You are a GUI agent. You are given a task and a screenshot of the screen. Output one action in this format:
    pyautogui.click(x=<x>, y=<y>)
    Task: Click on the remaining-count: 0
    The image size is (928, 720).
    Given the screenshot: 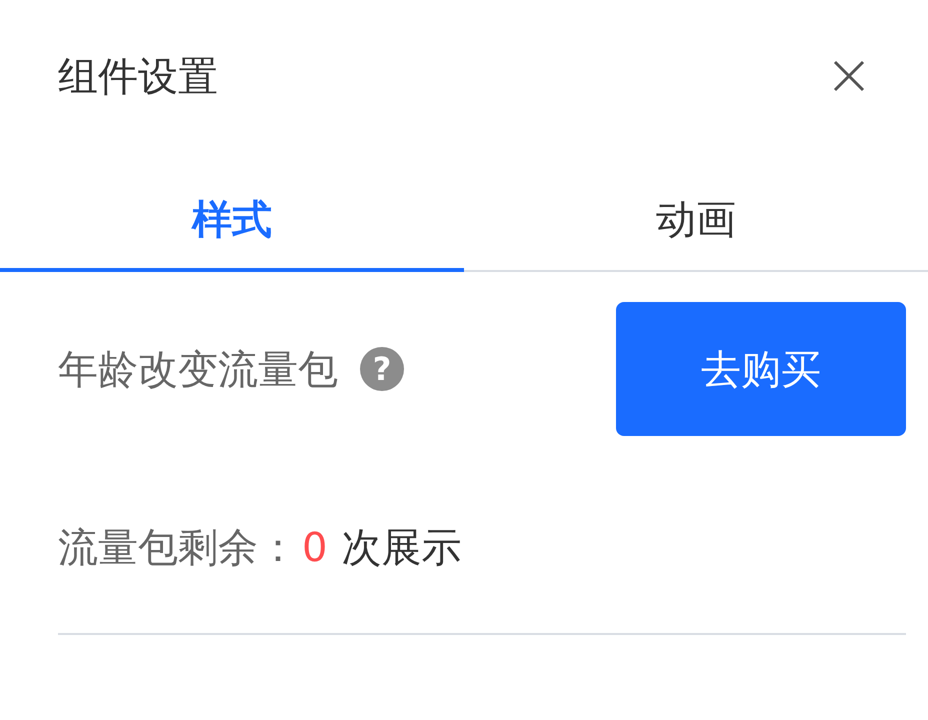 What is the action you would take?
    pyautogui.click(x=315, y=547)
    